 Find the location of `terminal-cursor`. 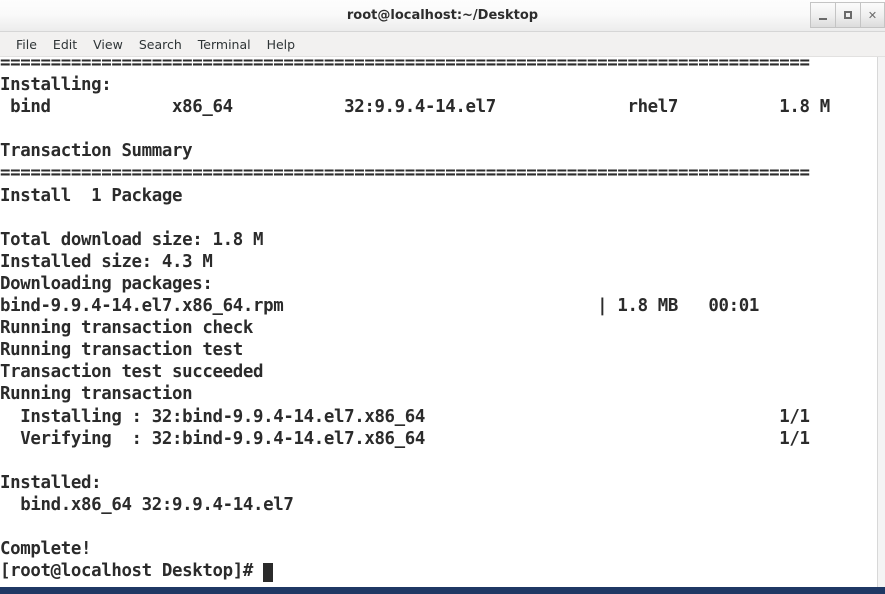

terminal-cursor is located at coordinates (268, 572).